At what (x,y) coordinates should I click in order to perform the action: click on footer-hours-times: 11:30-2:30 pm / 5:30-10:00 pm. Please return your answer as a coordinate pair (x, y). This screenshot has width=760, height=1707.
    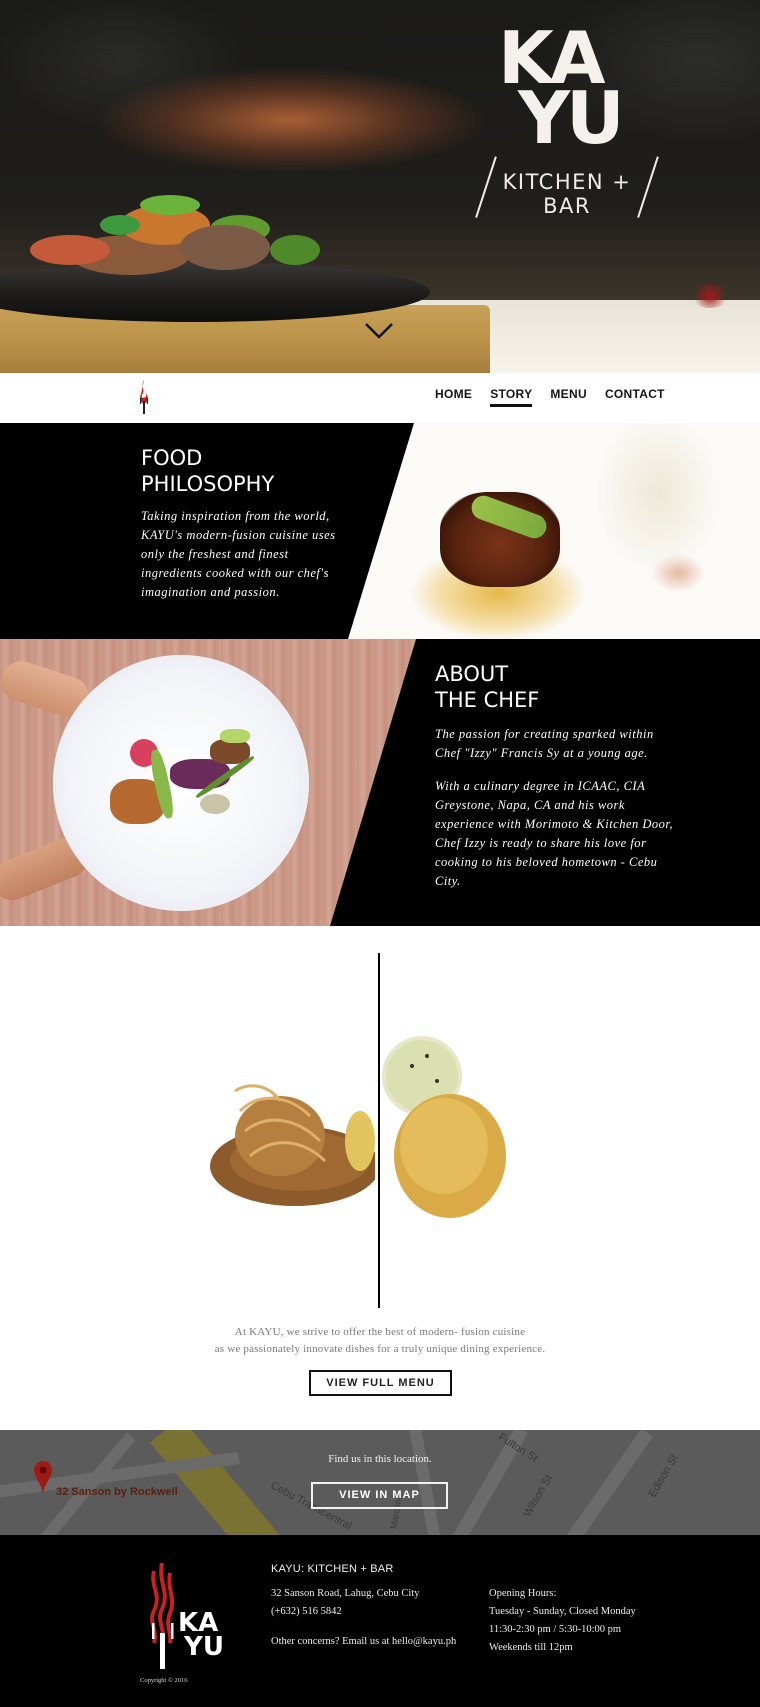
    Looking at the image, I should click on (555, 1629).